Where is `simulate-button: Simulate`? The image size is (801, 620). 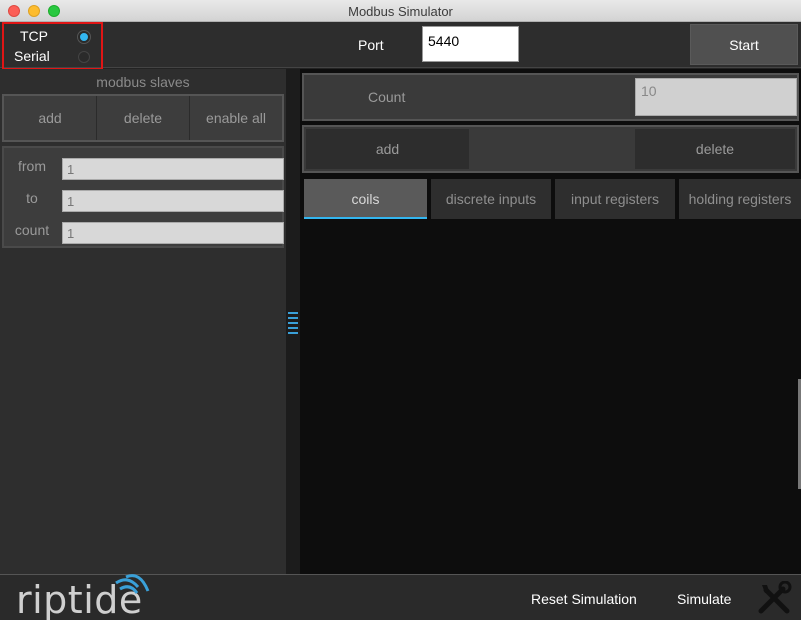 simulate-button: Simulate is located at coordinates (704, 599).